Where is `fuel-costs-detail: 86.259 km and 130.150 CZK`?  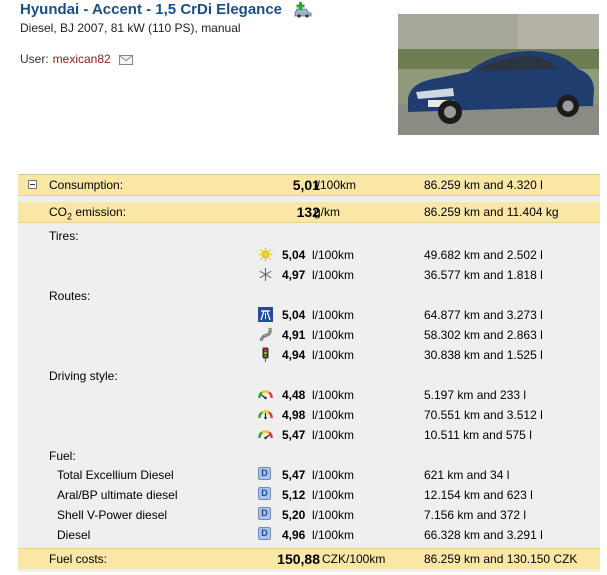 fuel-costs-detail: 86.259 km and 130.150 CZK is located at coordinates (501, 559).